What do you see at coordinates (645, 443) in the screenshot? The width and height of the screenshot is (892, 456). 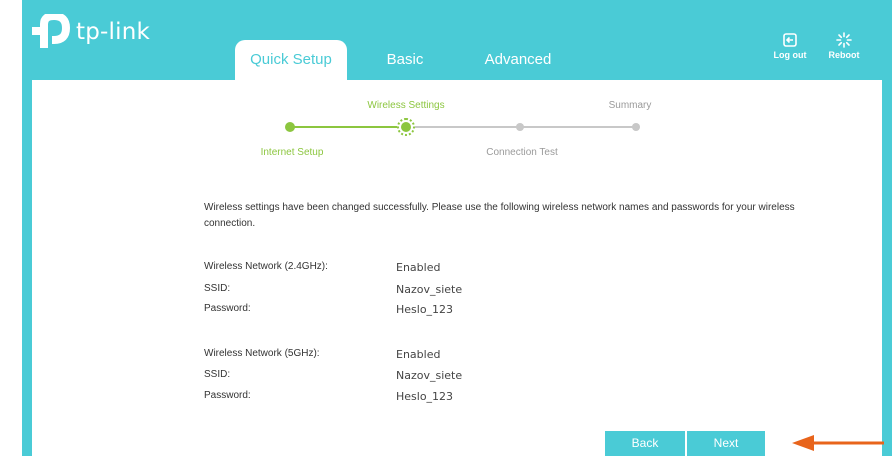 I see `back-button: Back` at bounding box center [645, 443].